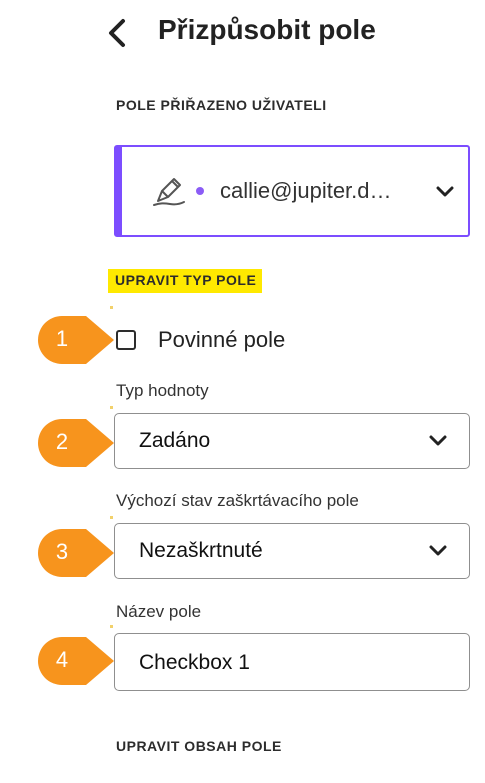 Image resolution: width=485 pixels, height=783 pixels. Describe the element at coordinates (292, 551) in the screenshot. I see `default-state-select: Nezaškrtnuté` at that location.